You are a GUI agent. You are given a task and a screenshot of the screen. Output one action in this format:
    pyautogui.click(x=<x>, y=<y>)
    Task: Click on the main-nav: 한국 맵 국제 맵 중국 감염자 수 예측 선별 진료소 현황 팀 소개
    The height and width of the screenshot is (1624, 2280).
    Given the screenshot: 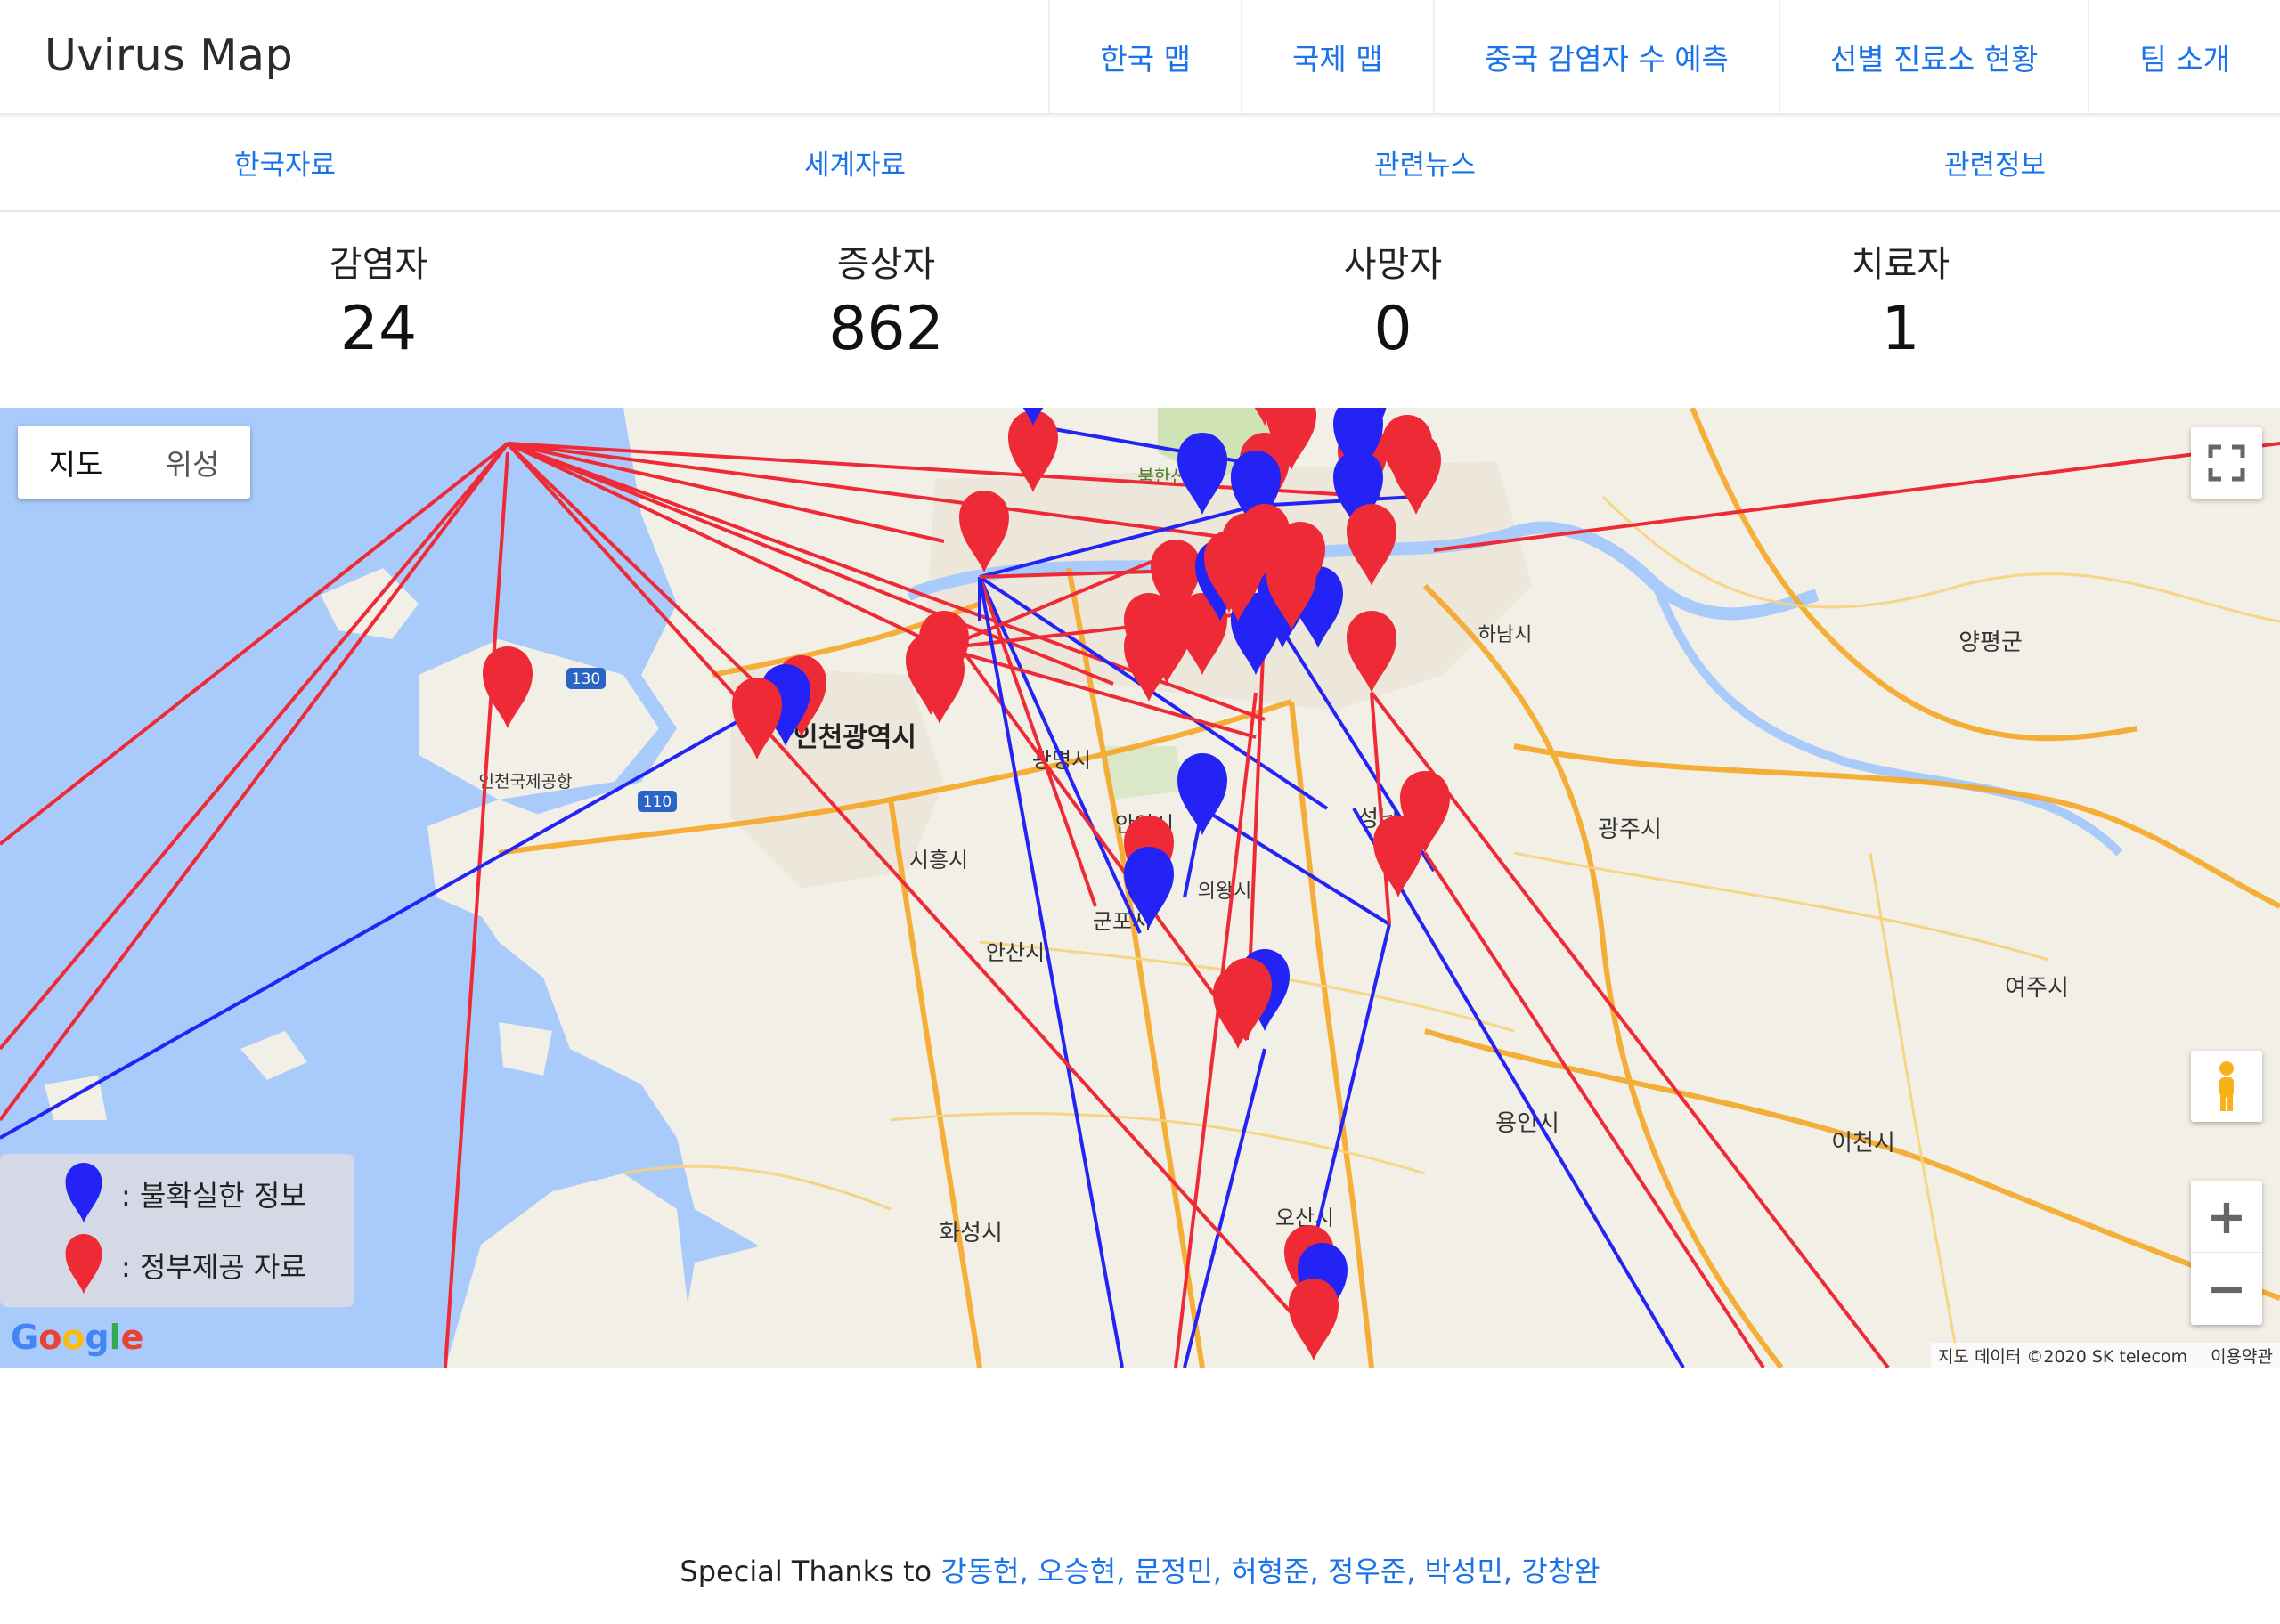 What is the action you would take?
    pyautogui.click(x=1664, y=56)
    